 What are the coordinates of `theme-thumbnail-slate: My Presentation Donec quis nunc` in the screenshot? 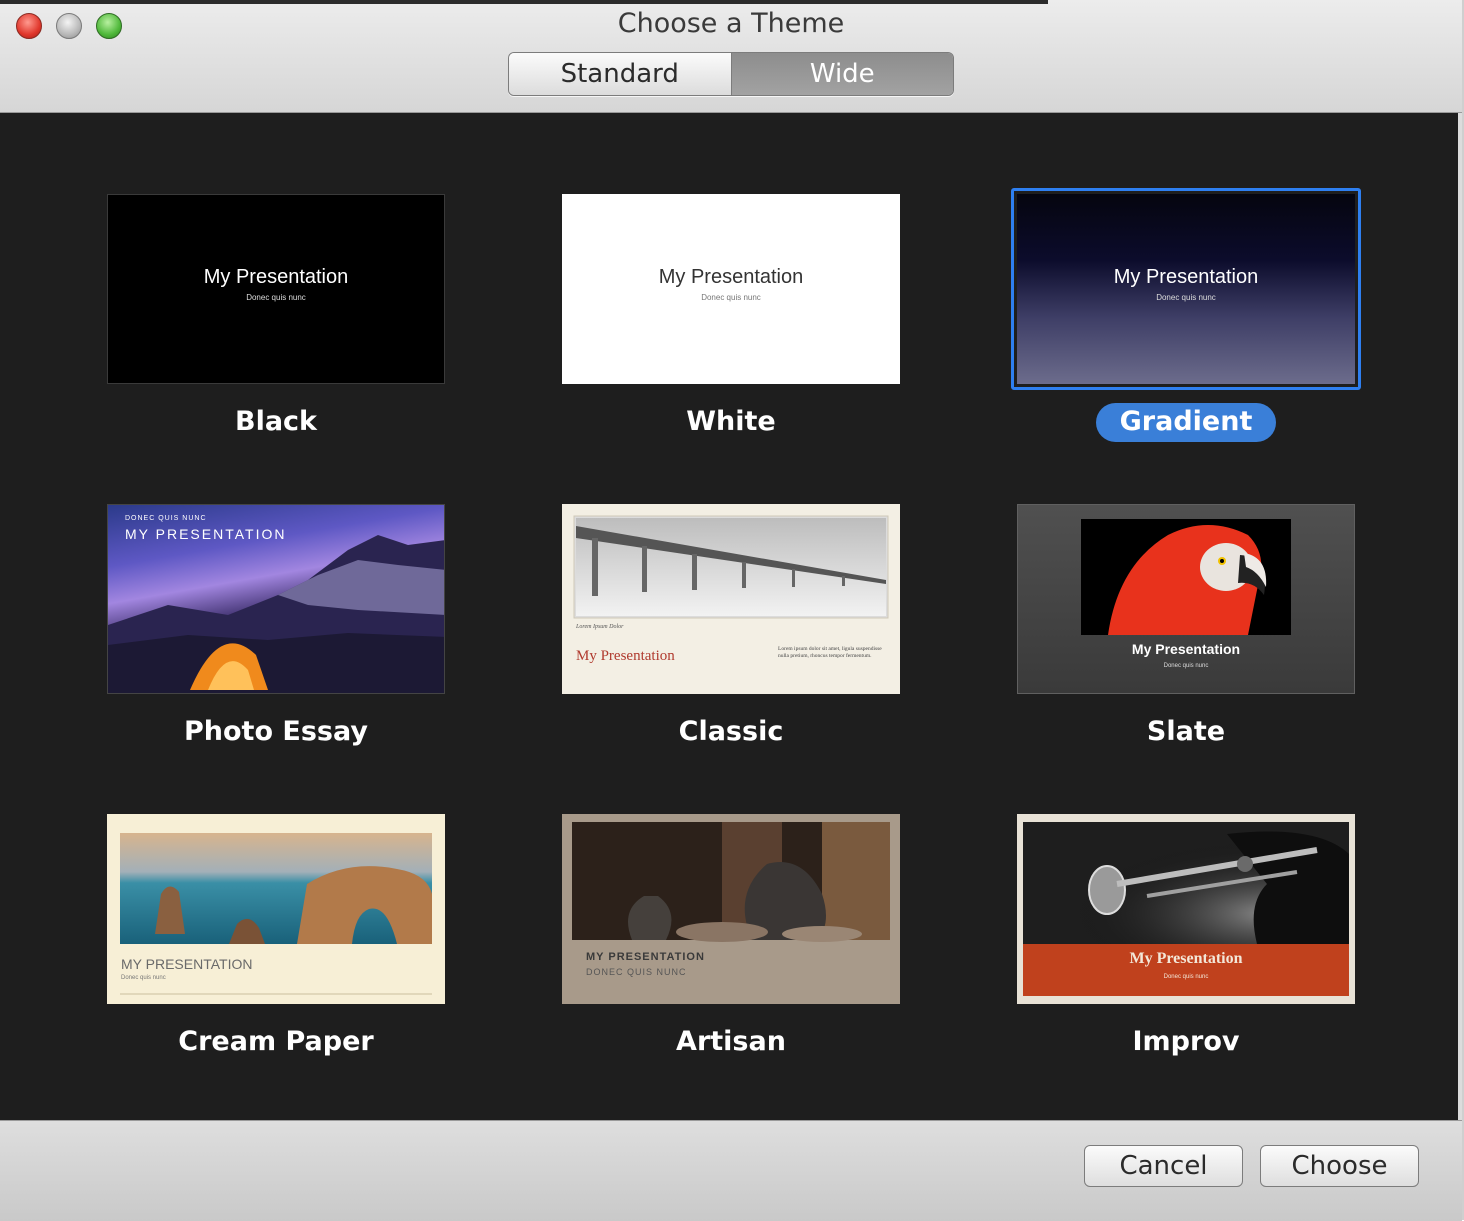 It's located at (1186, 599).